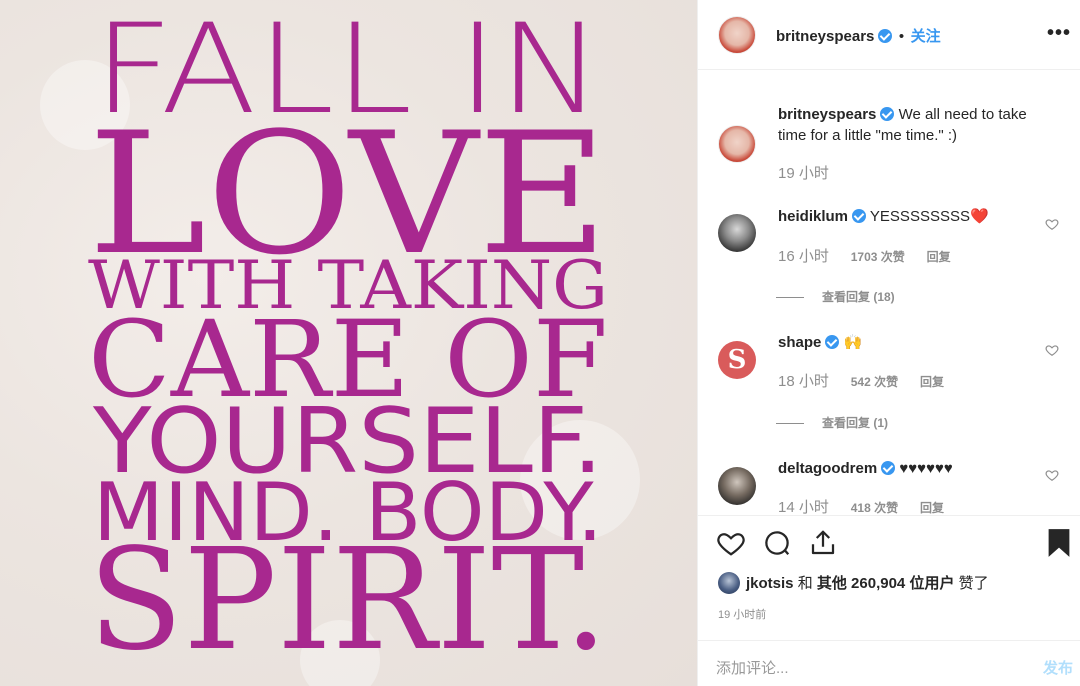  What do you see at coordinates (823, 543) in the screenshot?
I see `share-icon` at bounding box center [823, 543].